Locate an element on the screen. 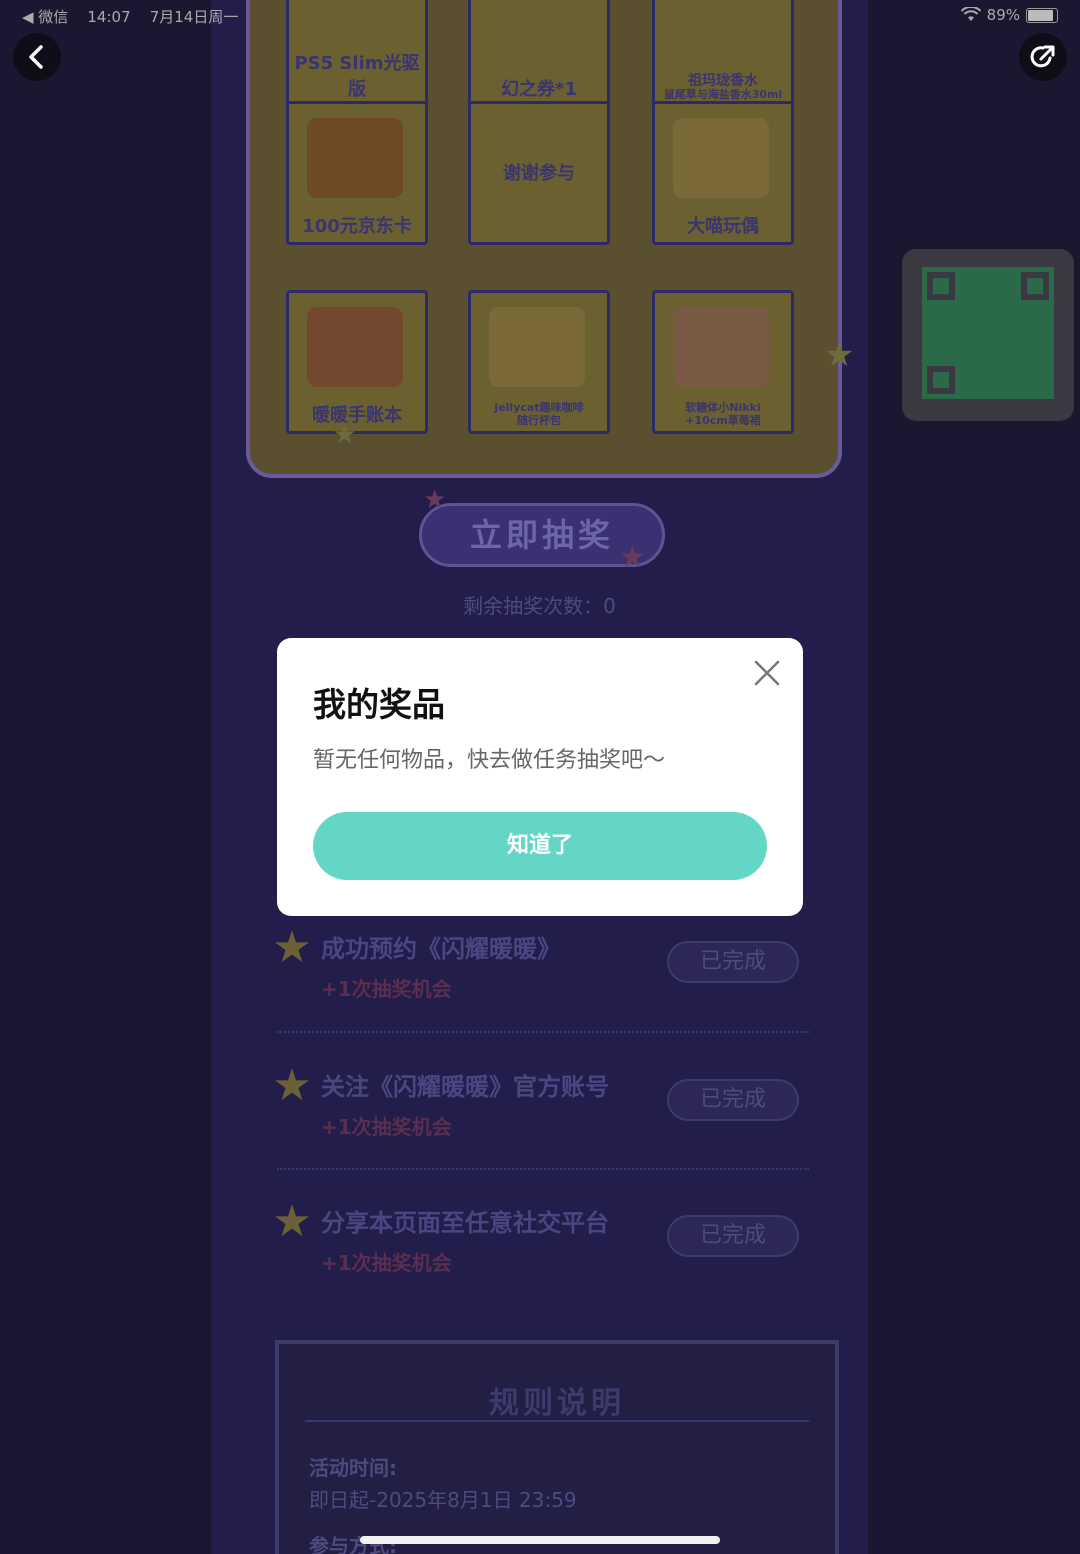  share-button is located at coordinates (1043, 57).